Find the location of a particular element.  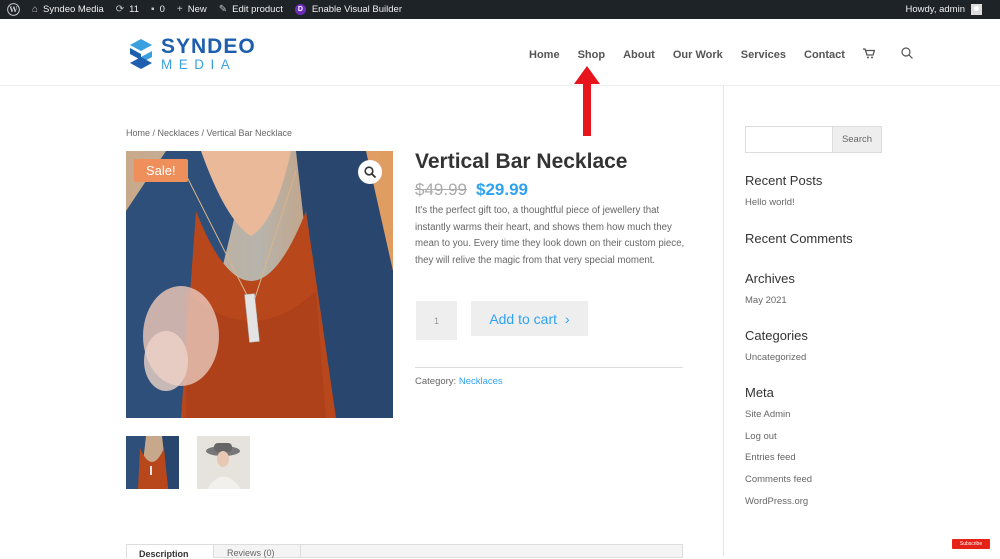

meta-link-log-out: Log out is located at coordinates (761, 436).